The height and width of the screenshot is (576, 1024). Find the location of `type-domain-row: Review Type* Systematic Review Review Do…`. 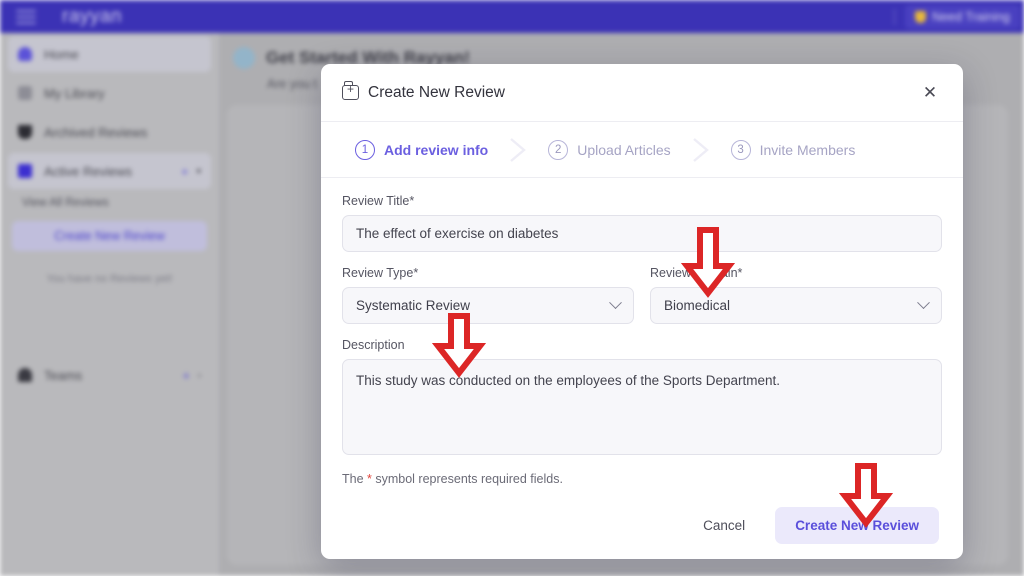

type-domain-row: Review Type* Systematic Review Review Do… is located at coordinates (642, 295).